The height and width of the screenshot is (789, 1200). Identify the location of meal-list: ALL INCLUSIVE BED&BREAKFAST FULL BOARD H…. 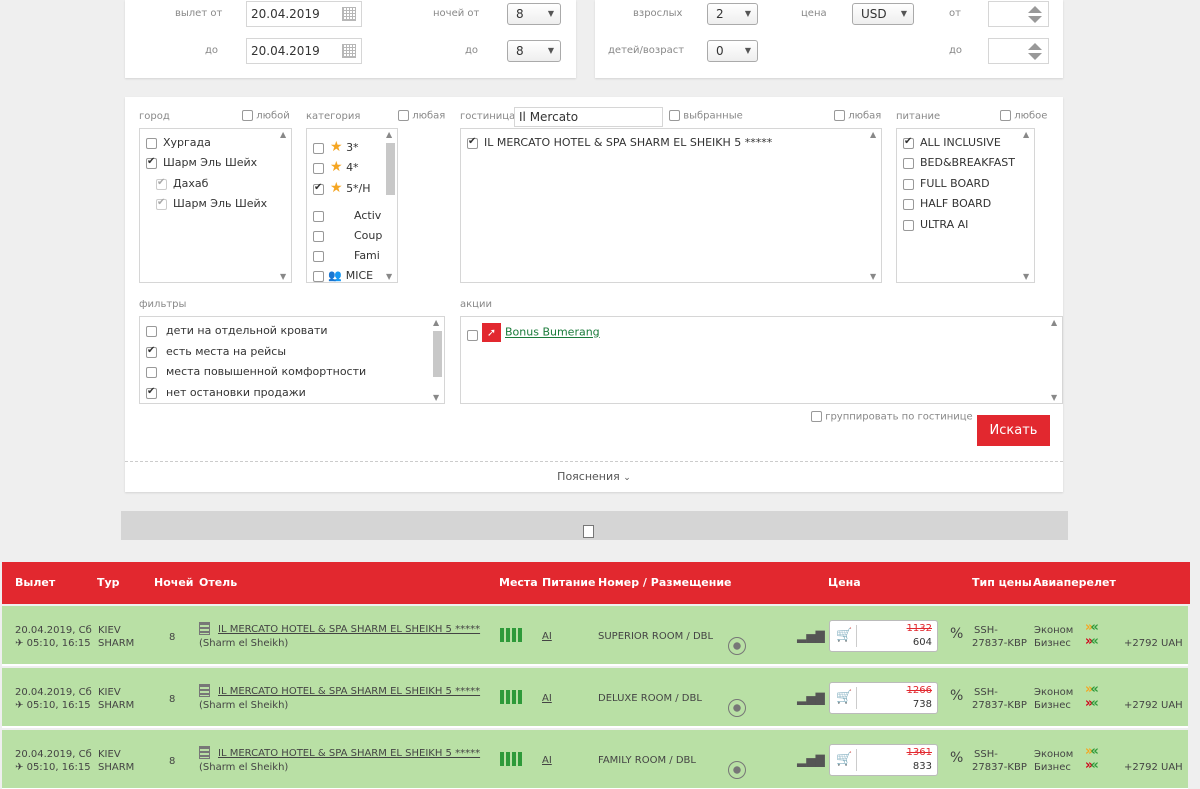
(965, 205).